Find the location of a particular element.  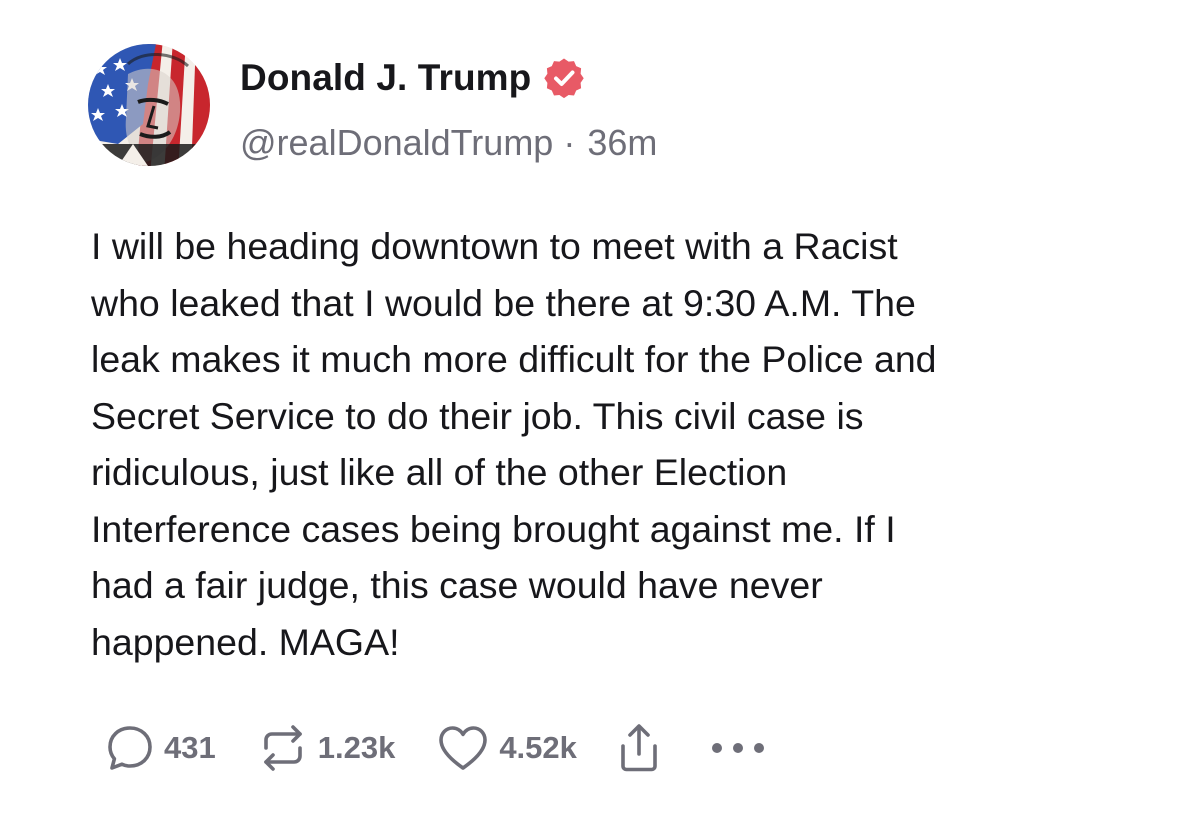

avatar-image is located at coordinates (149, 105).